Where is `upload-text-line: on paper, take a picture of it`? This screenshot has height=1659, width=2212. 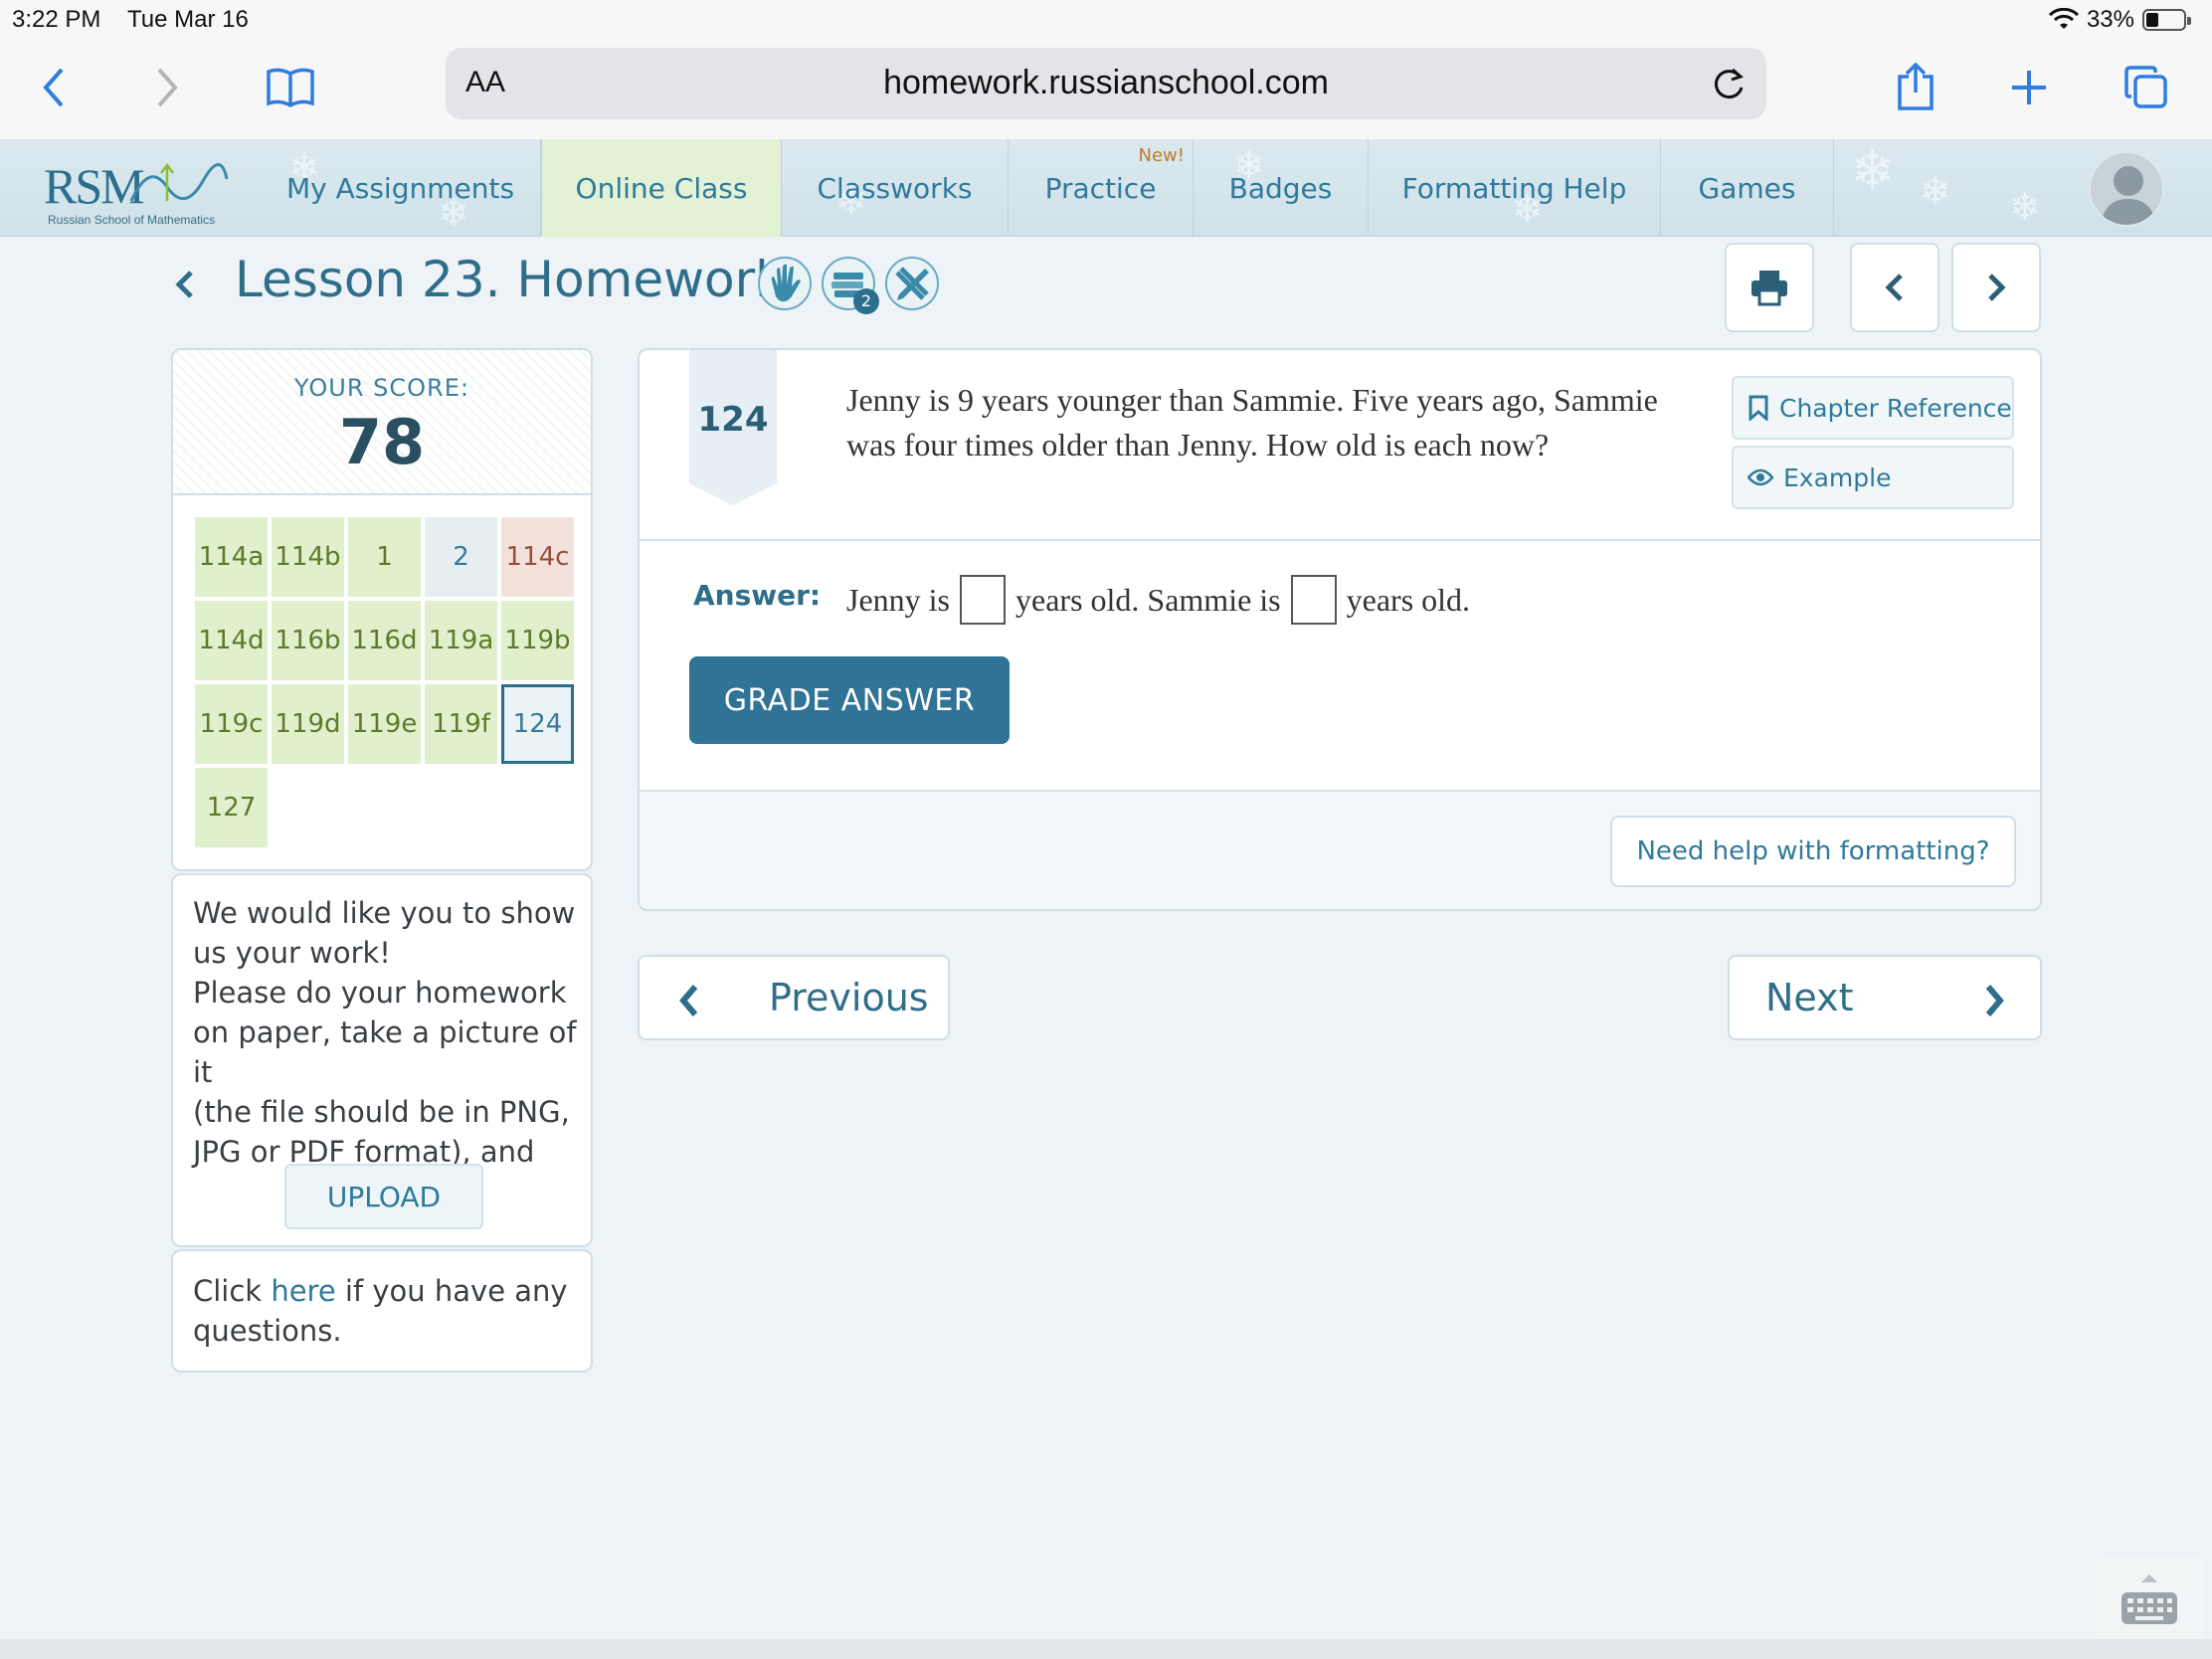 upload-text-line: on paper, take a picture of it is located at coordinates (385, 1052).